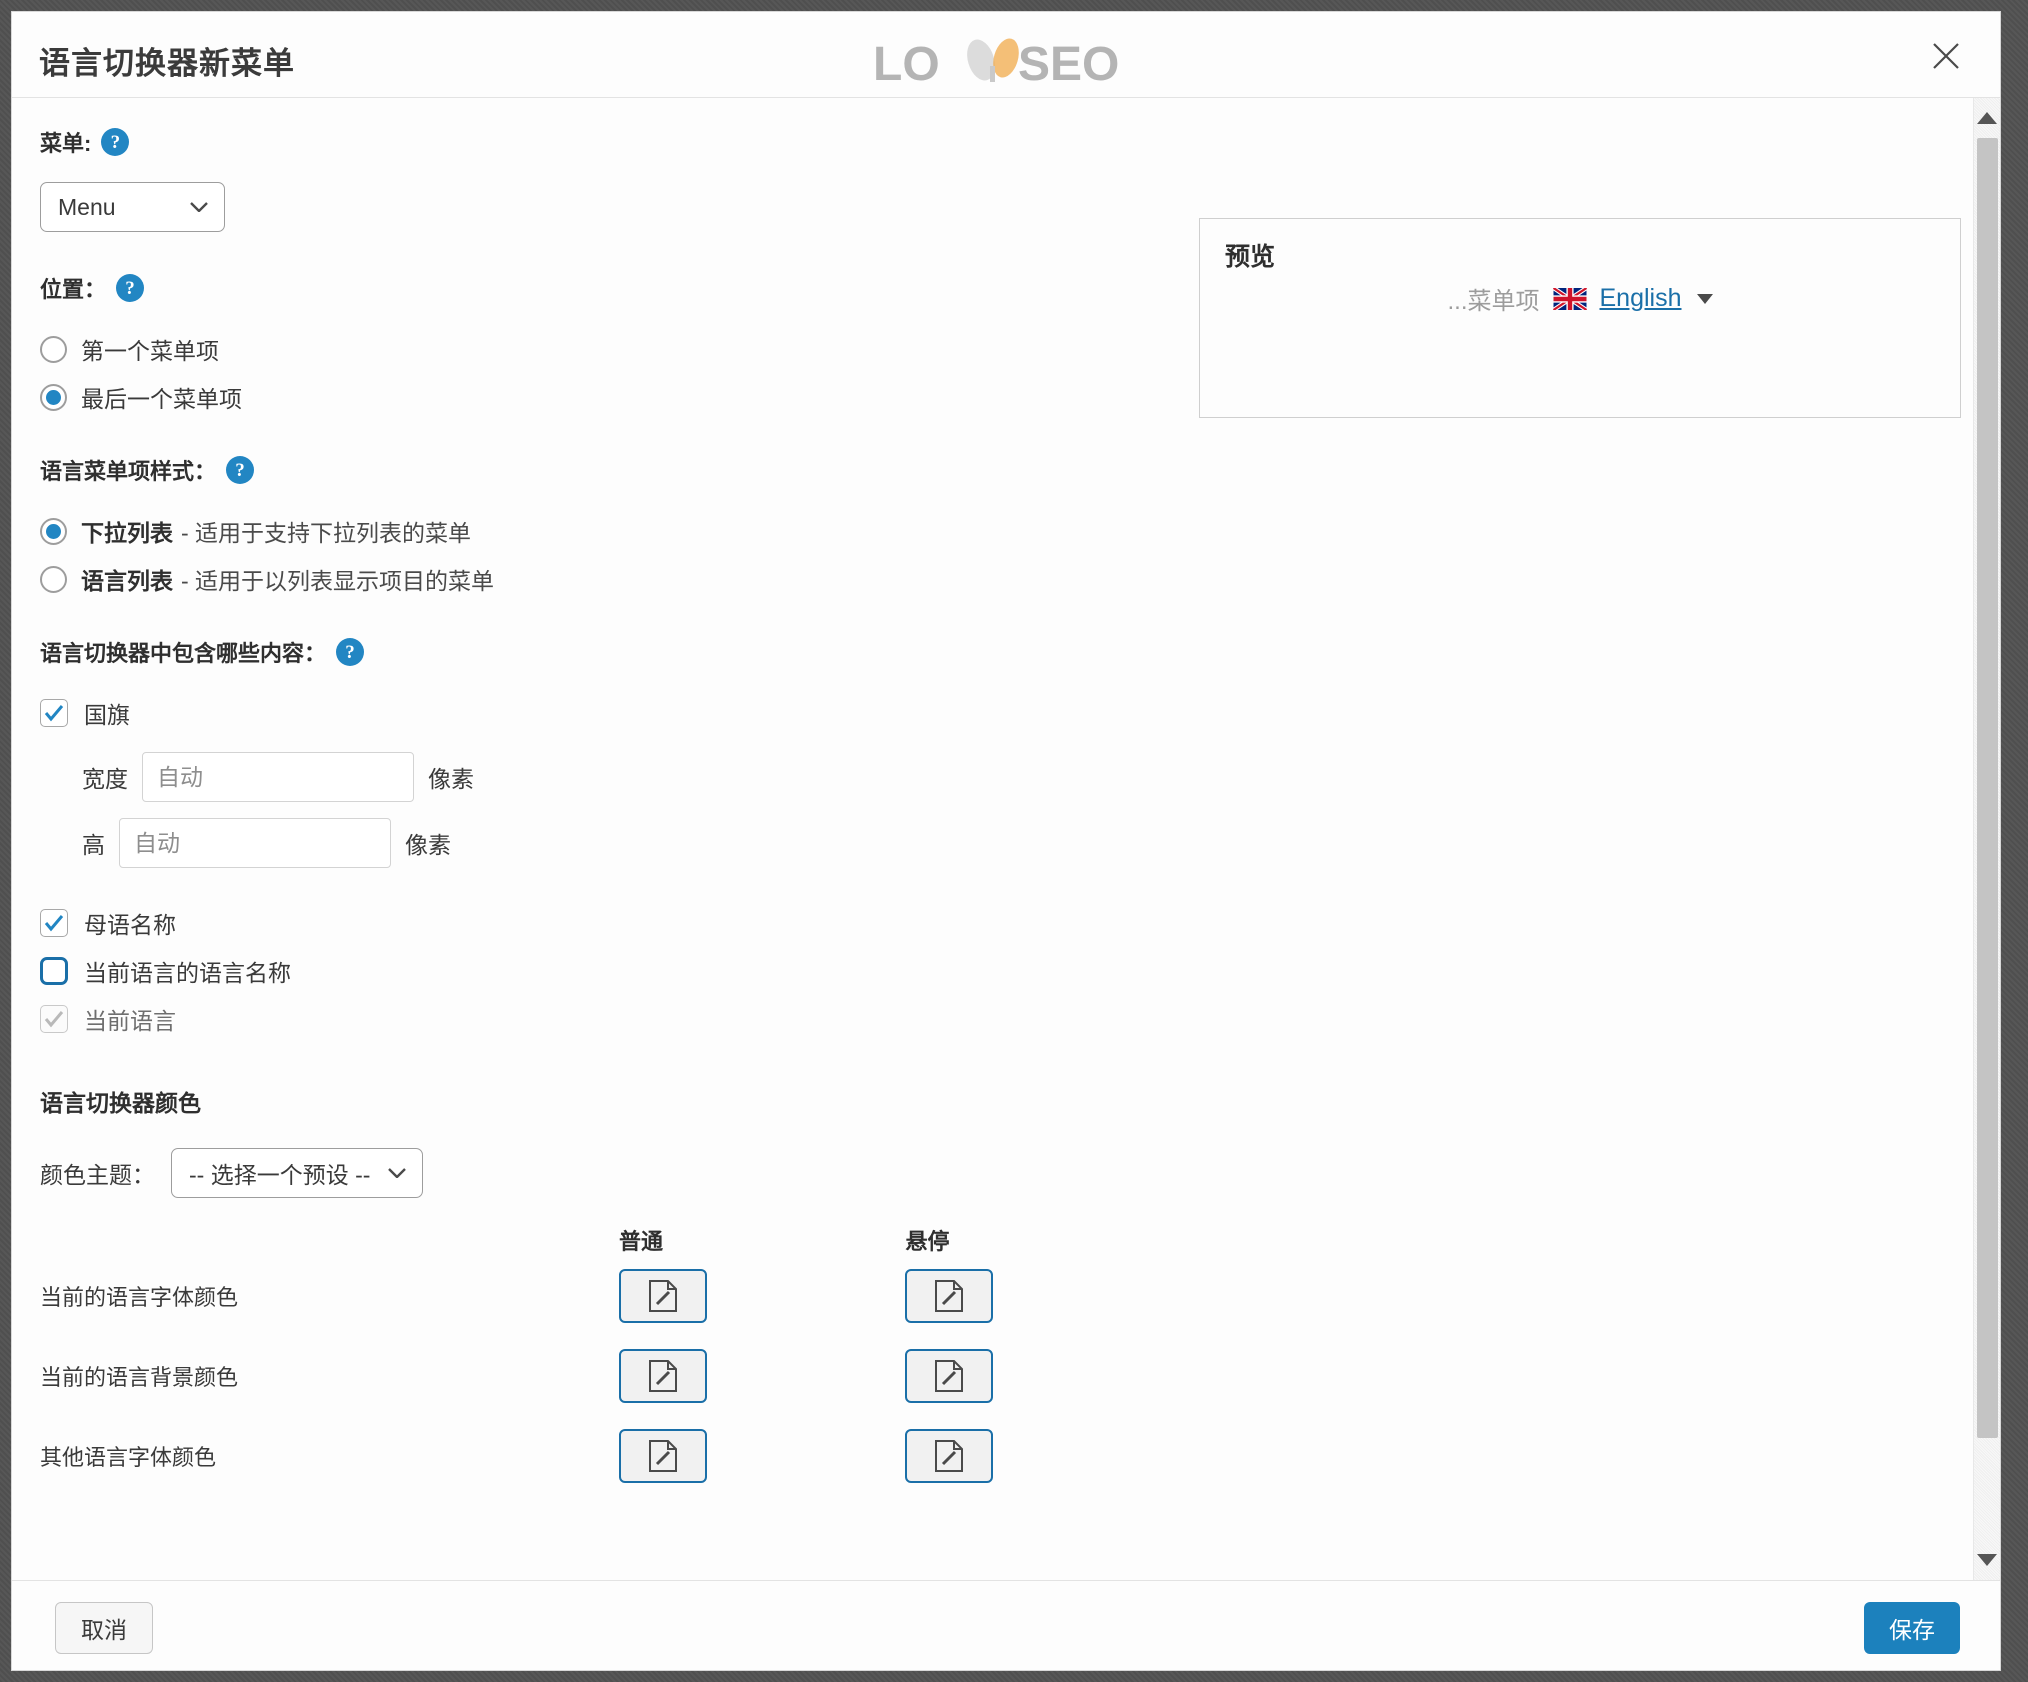 This screenshot has width=2028, height=1682. Describe the element at coordinates (1987, 1560) in the screenshot. I see `scroll-down-icon` at that location.